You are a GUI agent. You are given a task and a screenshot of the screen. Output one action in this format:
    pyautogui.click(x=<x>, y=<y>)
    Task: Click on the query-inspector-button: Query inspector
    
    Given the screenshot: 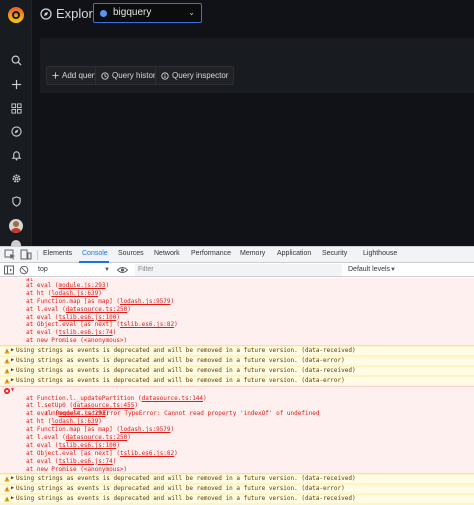 What is the action you would take?
    pyautogui.click(x=195, y=75)
    